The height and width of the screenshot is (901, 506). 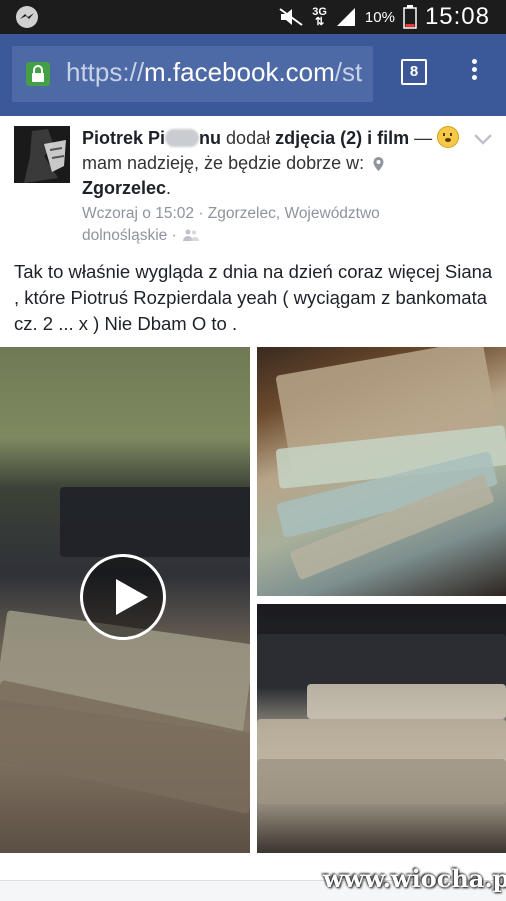 I want to click on author-name: Piotrek Pi nu, so click(x=151, y=138).